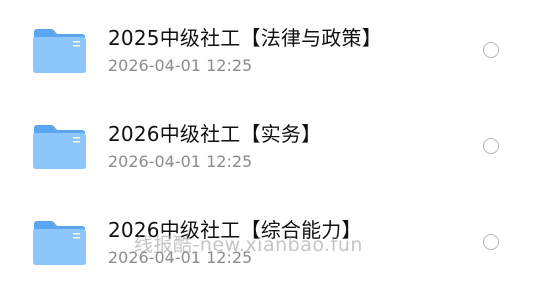  What do you see at coordinates (215, 134) in the screenshot?
I see `file-name: 2026中级社工【实务】` at bounding box center [215, 134].